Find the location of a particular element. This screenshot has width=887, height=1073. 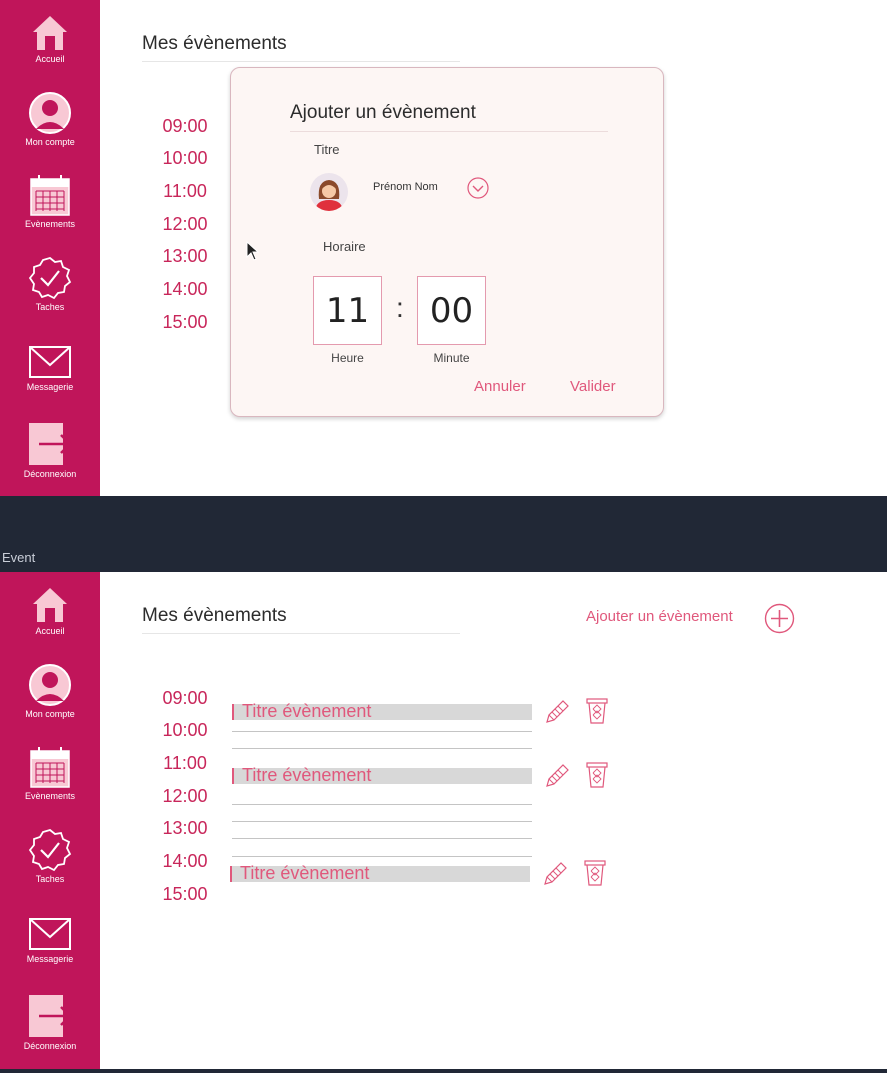

add-event-button is located at coordinates (779, 618).